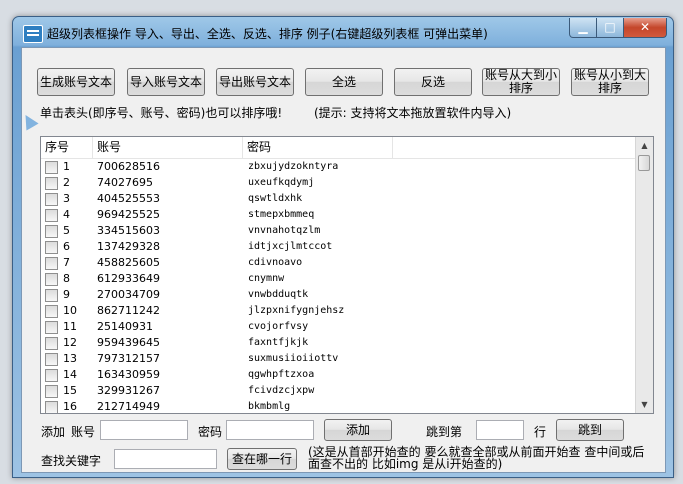  I want to click on drag-drop-hint: (提示: 支持将文本拖放置软件内导入), so click(413, 113).